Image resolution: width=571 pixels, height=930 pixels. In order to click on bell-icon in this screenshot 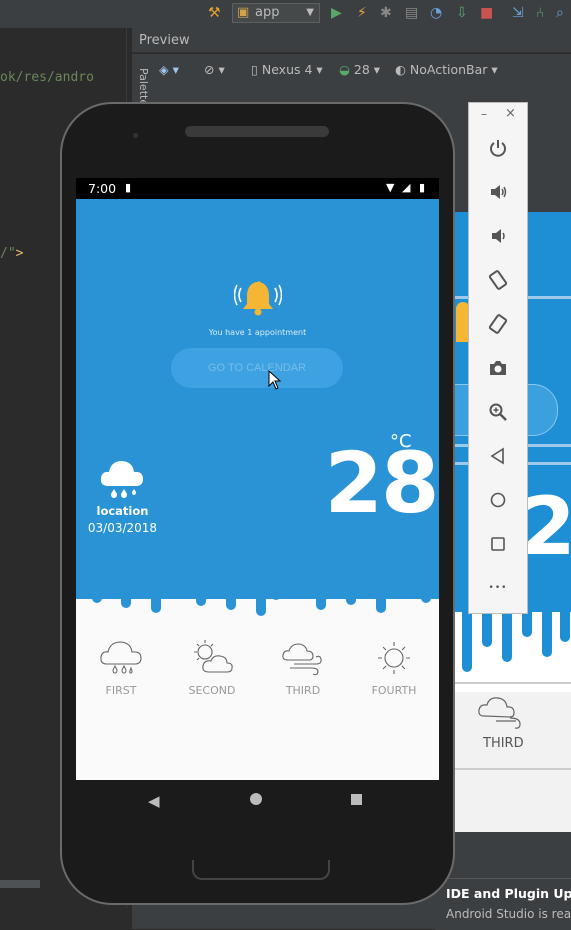, I will do `click(258, 300)`.